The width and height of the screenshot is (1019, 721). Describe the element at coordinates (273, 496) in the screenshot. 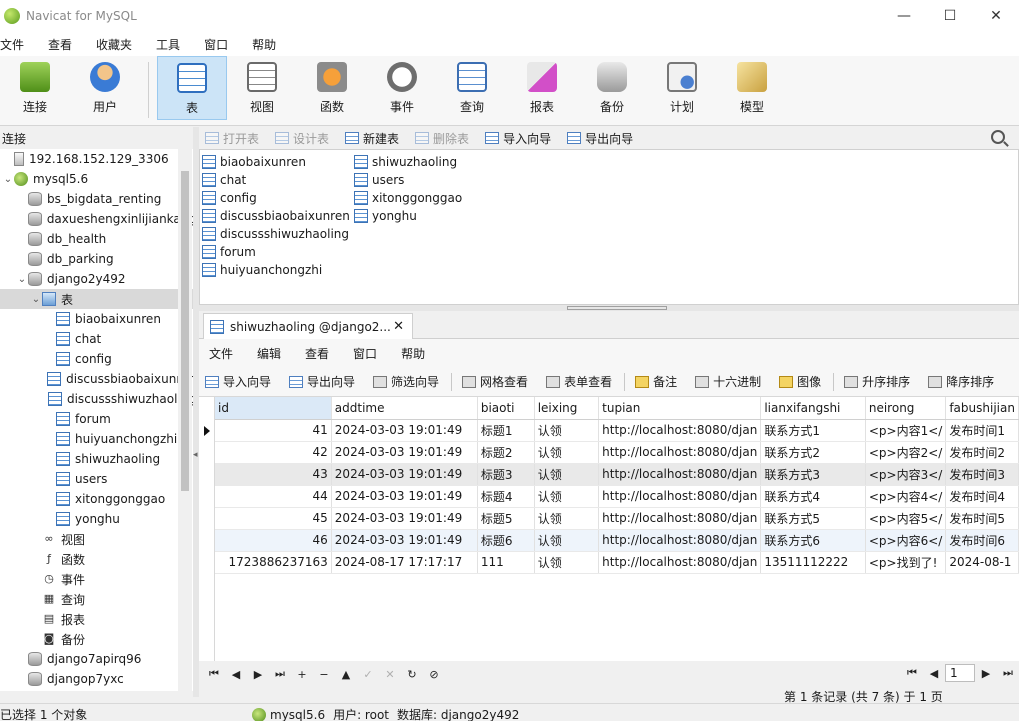

I see `cell-id: 44` at that location.